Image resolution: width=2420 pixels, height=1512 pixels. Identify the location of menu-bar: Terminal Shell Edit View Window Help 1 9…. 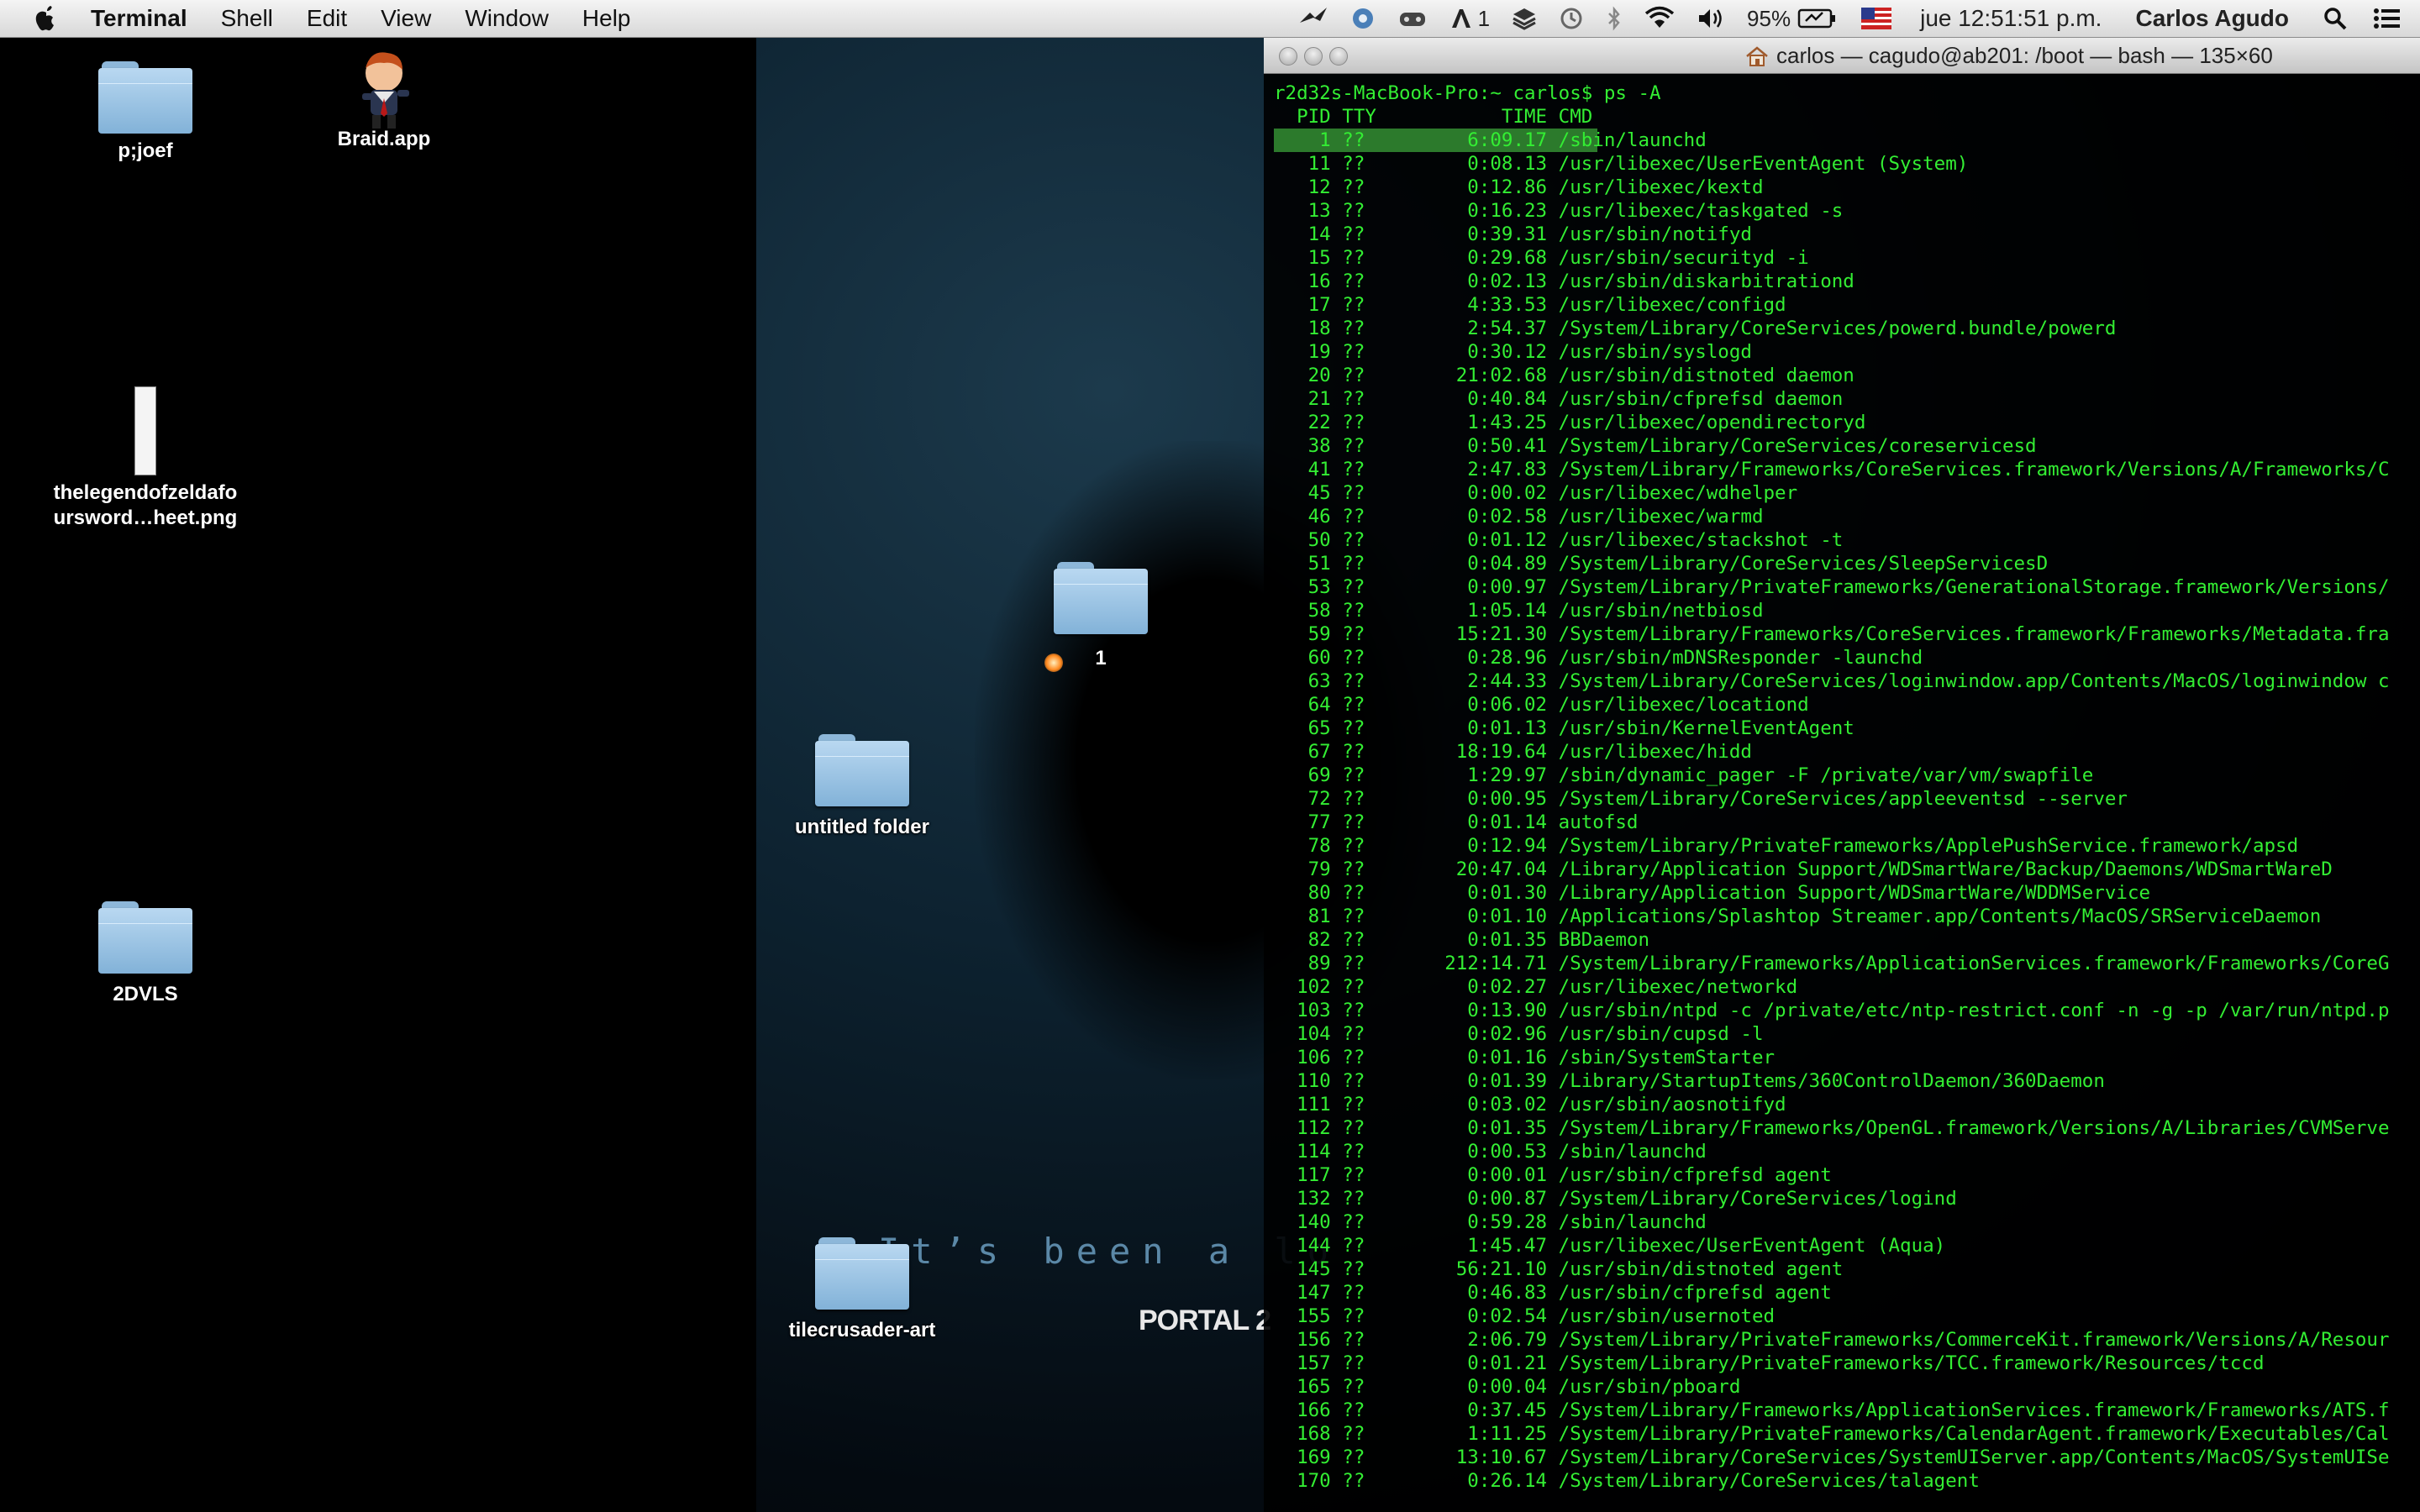
(1210, 19).